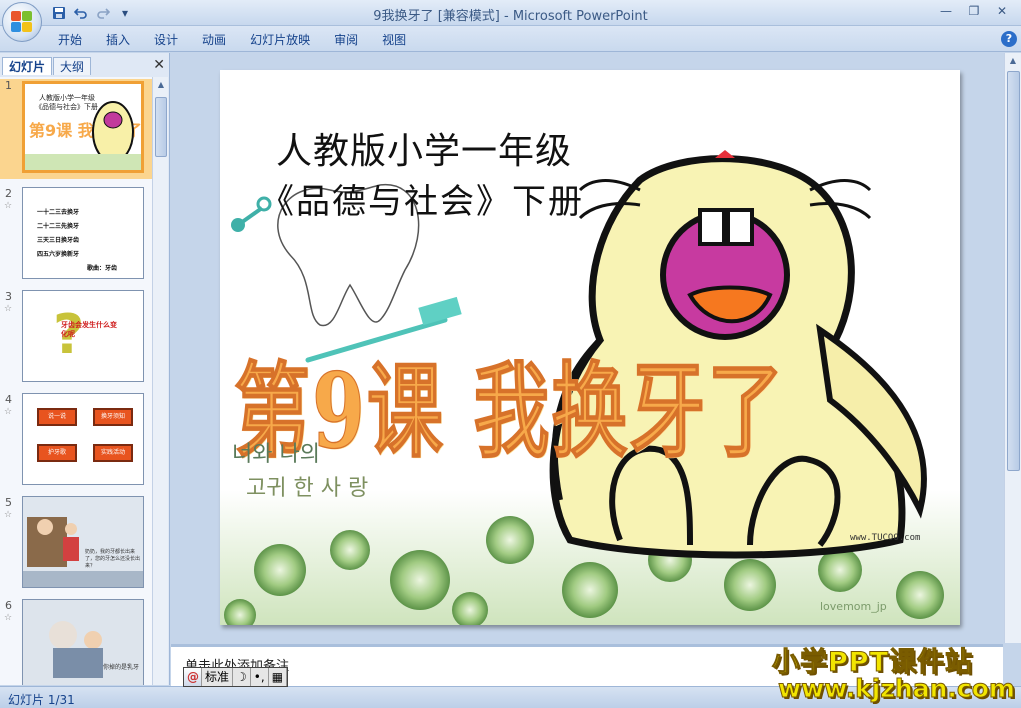 The image size is (1021, 708). Describe the element at coordinates (121, 667) in the screenshot. I see `thumbnail-text: 你掉的是乳牙` at that location.